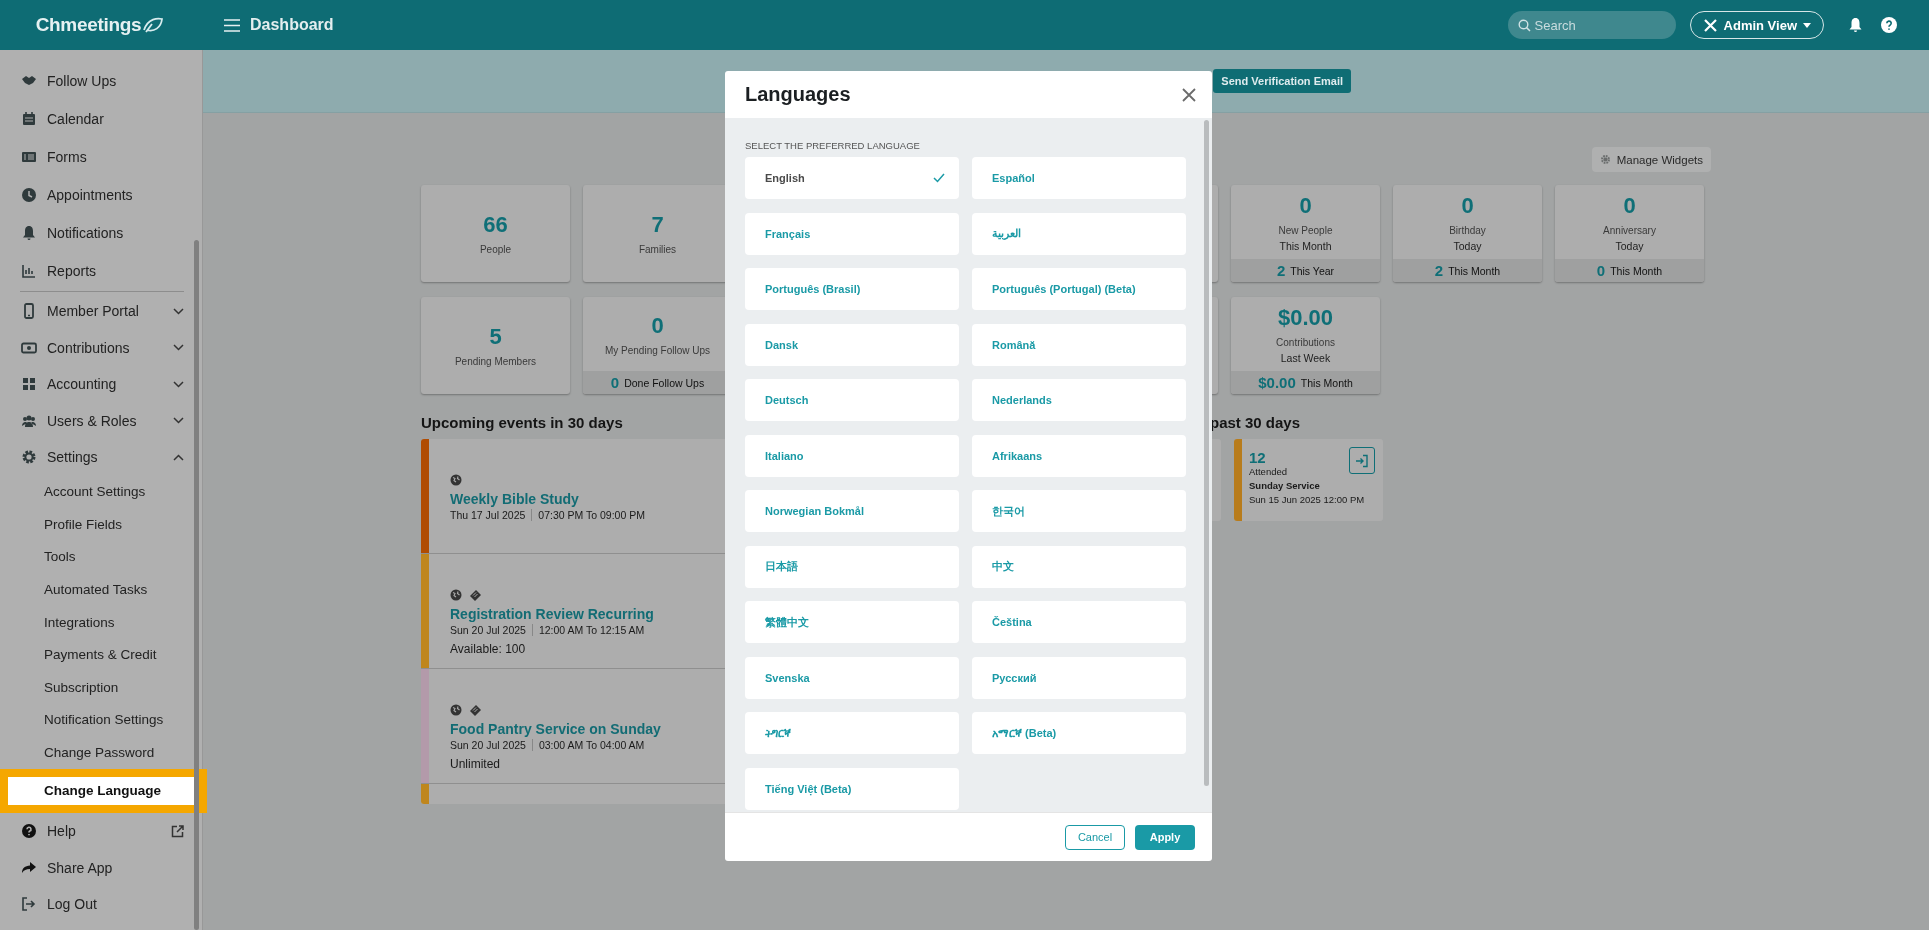 The image size is (1929, 930). What do you see at coordinates (1079, 733) in the screenshot?
I see `language-option: አማርኛ (Beta)` at bounding box center [1079, 733].